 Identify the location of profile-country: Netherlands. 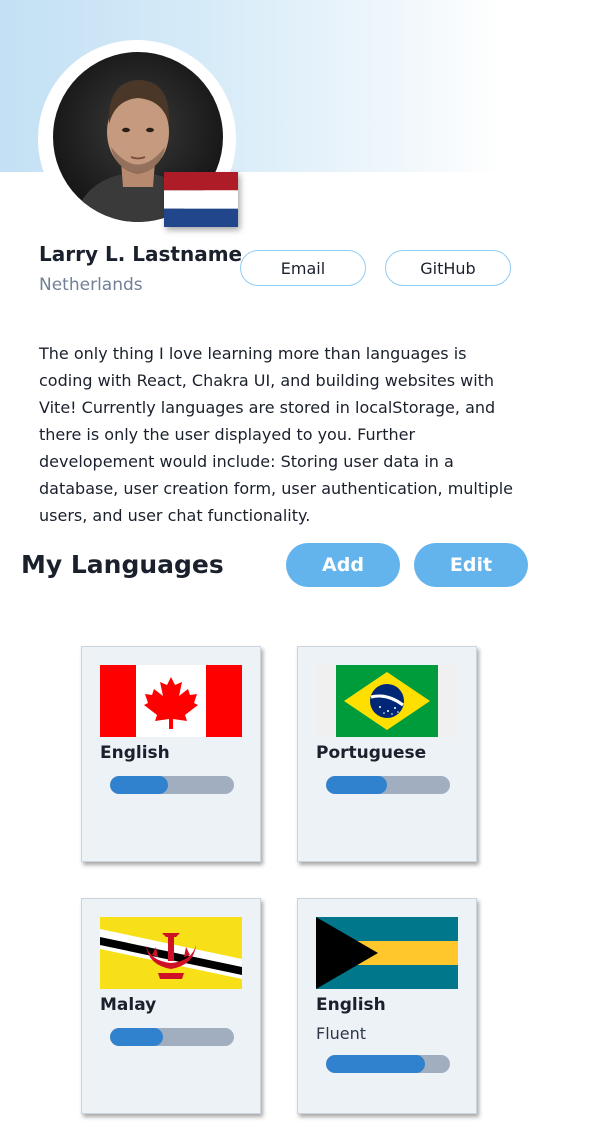
(91, 285).